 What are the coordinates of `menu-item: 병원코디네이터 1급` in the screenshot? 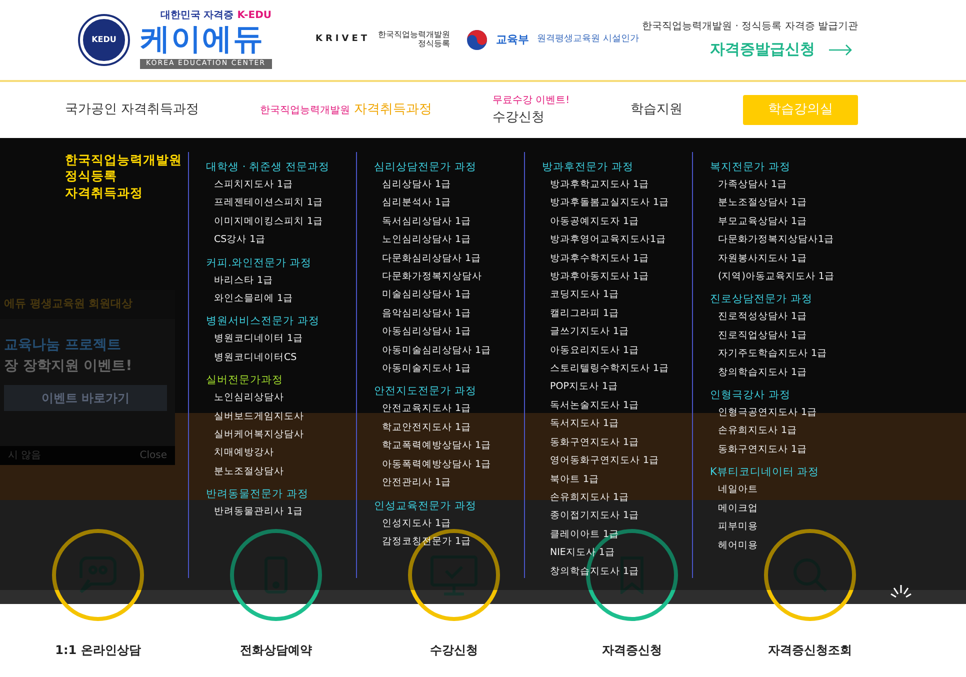 It's located at (281, 339).